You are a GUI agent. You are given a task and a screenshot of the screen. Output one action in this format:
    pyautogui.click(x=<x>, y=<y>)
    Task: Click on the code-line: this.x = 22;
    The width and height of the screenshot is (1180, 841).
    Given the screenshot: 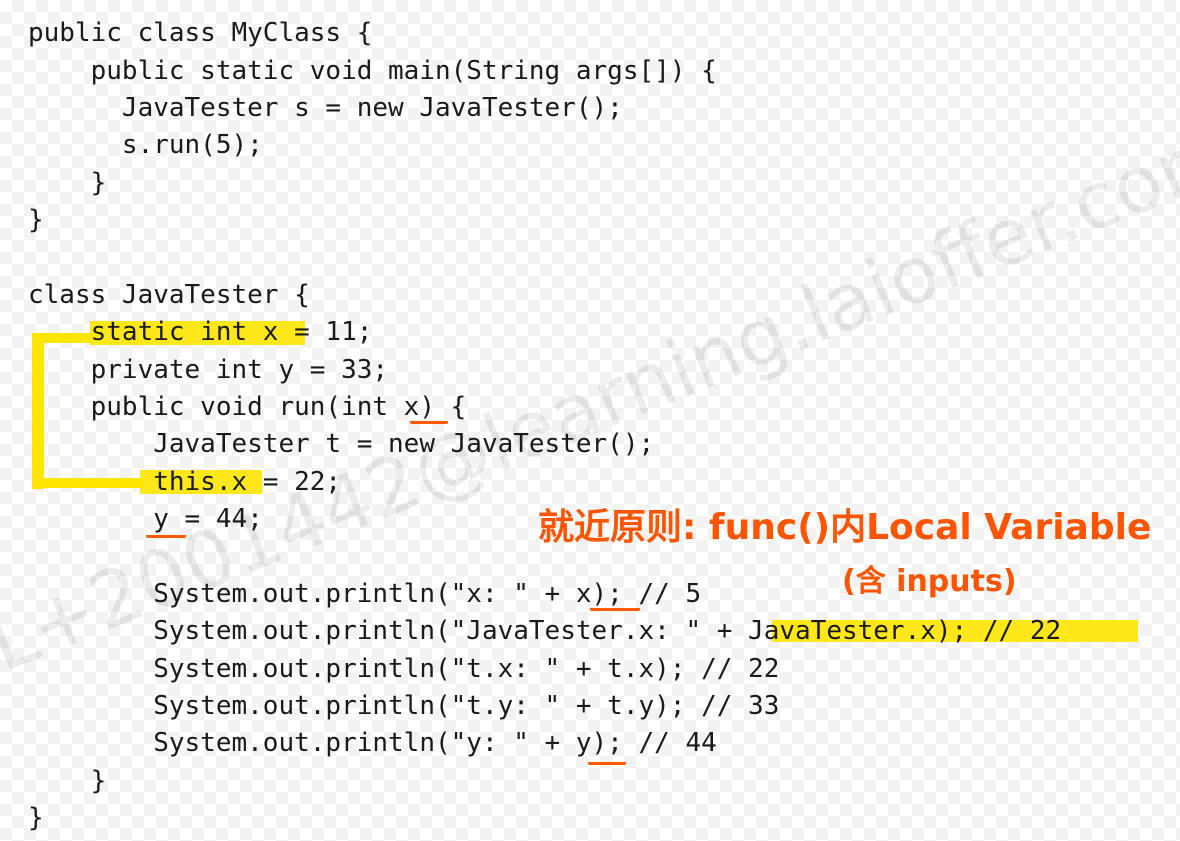 What is the action you would take?
    pyautogui.click(x=185, y=482)
    